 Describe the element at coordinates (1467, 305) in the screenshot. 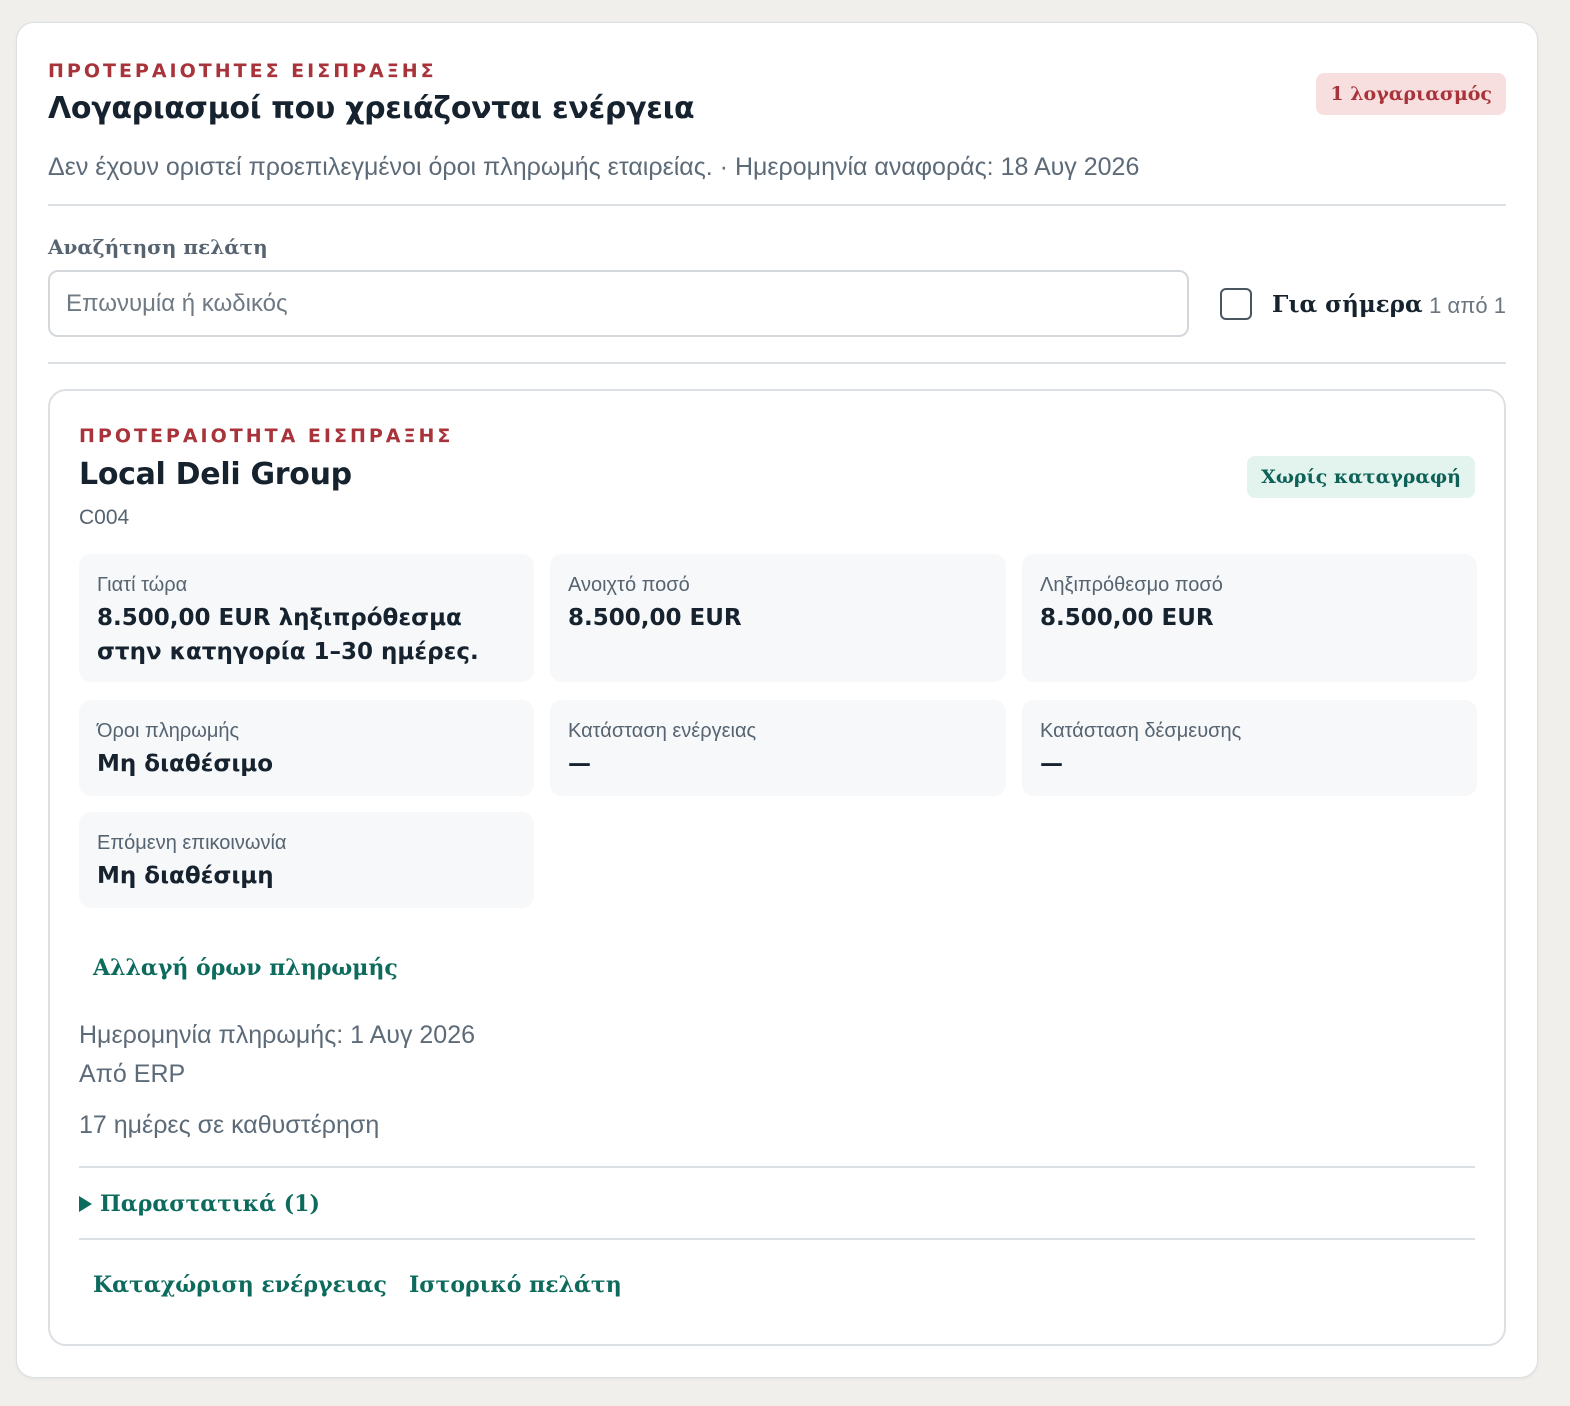

I see `result-count: 1 από 1` at that location.